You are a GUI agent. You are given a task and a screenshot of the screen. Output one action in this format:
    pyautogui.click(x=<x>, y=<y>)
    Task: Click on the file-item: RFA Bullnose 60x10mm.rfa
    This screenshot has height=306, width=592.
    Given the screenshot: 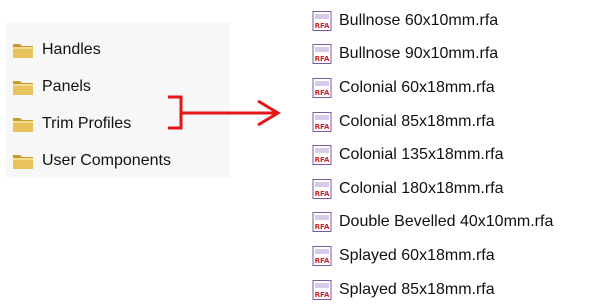 What is the action you would take?
    pyautogui.click(x=432, y=21)
    